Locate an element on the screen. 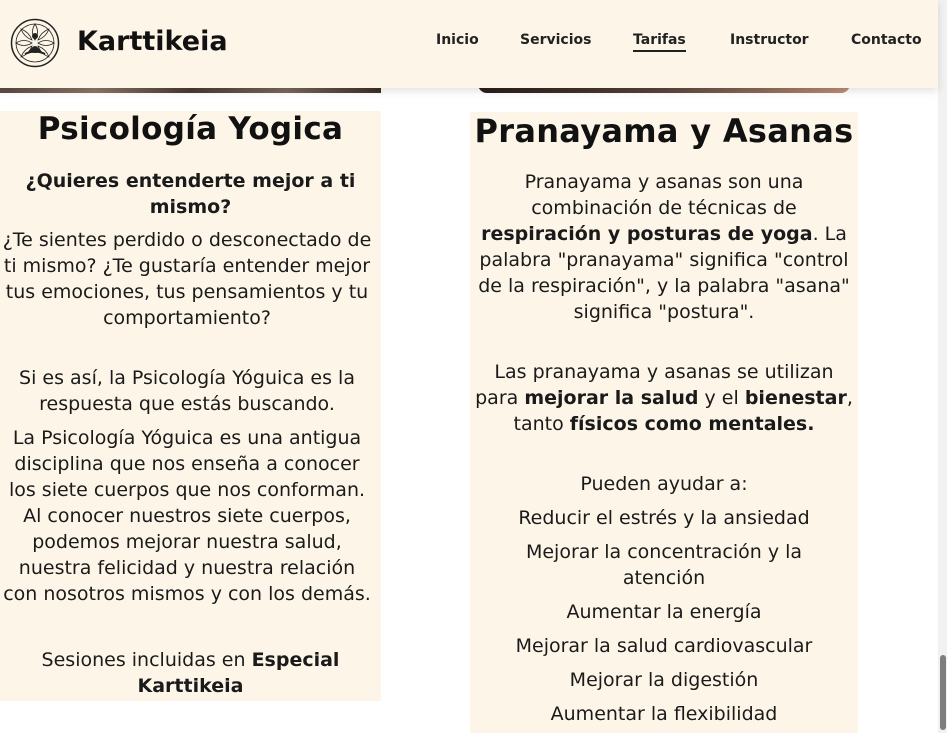 The image size is (947, 733). nav-inicio: Inicio is located at coordinates (457, 40).